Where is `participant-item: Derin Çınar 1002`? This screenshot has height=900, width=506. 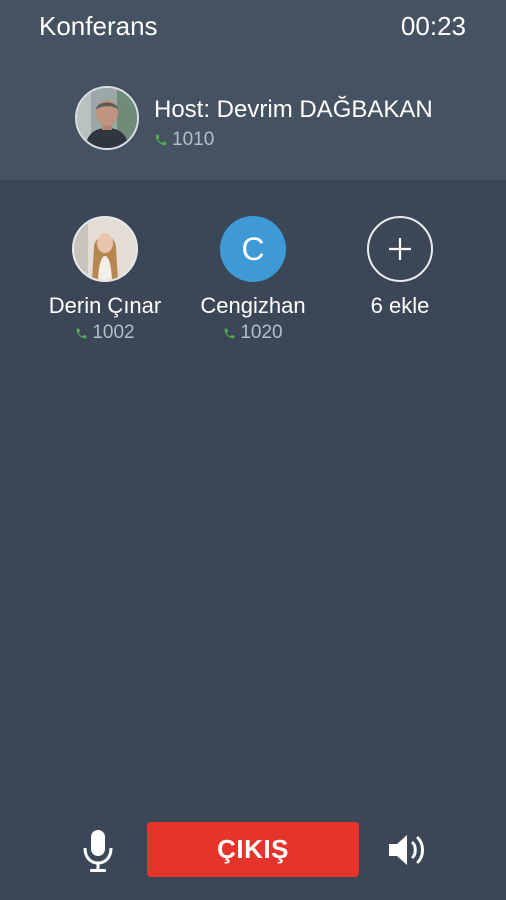 participant-item: Derin Çınar 1002 is located at coordinates (105, 280).